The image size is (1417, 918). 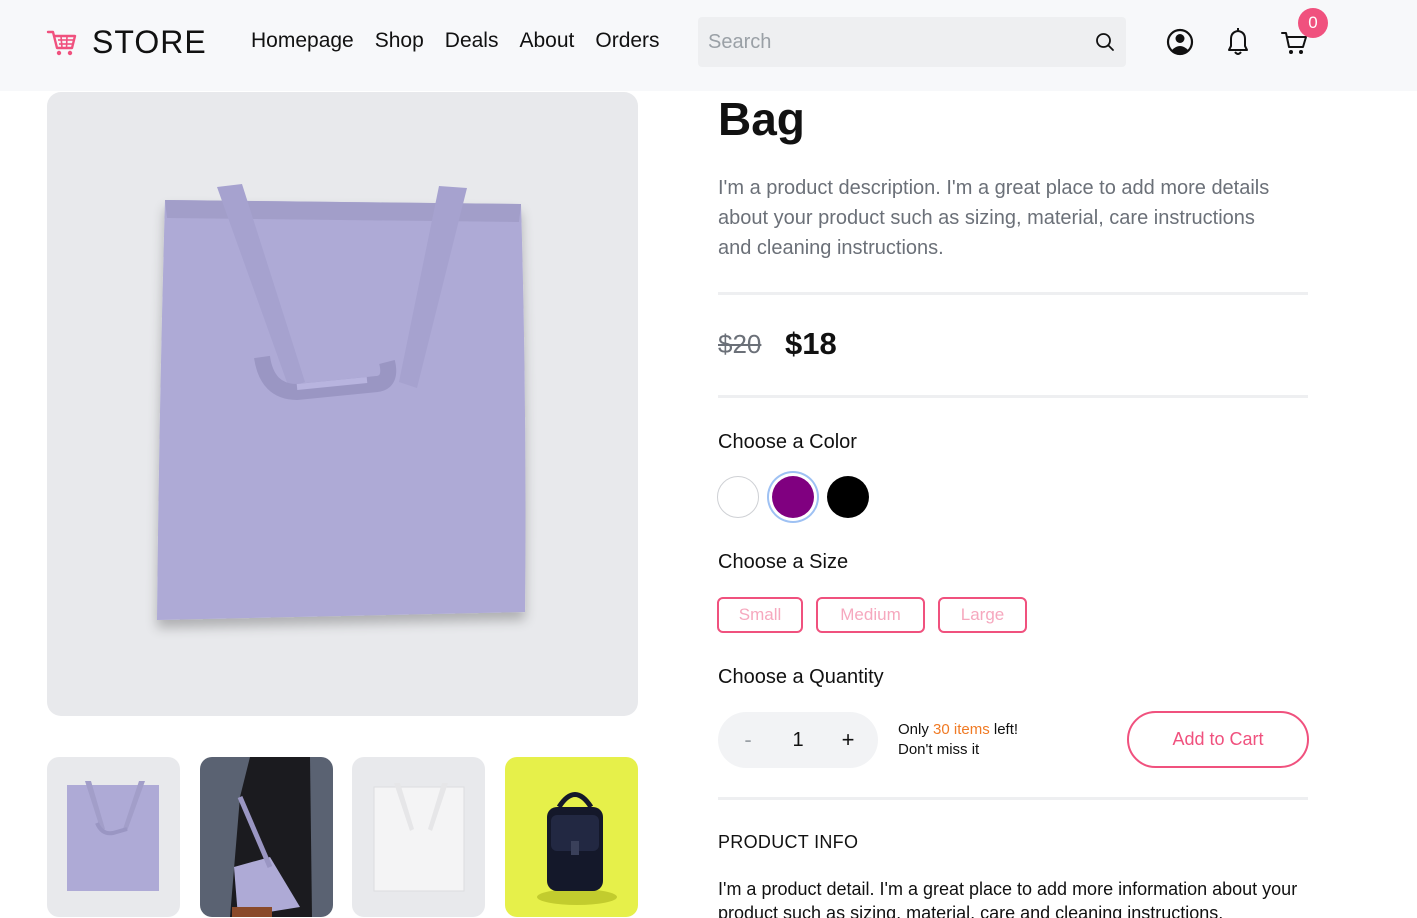 What do you see at coordinates (783, 562) in the screenshot?
I see `size-label: Choose a Size` at bounding box center [783, 562].